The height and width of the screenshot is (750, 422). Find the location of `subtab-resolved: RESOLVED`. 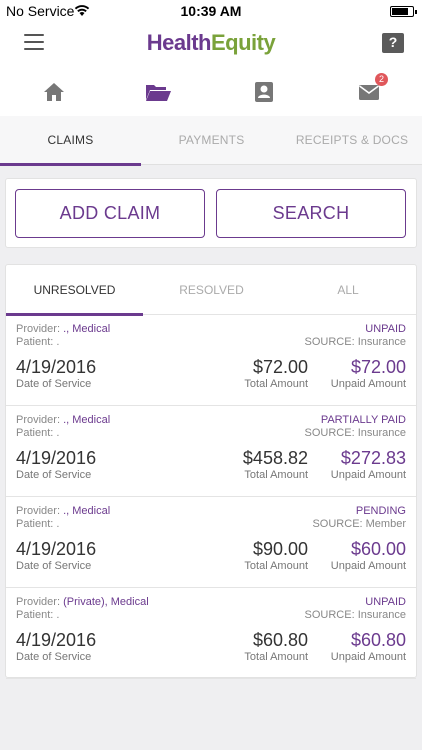

subtab-resolved: RESOLVED is located at coordinates (211, 290).